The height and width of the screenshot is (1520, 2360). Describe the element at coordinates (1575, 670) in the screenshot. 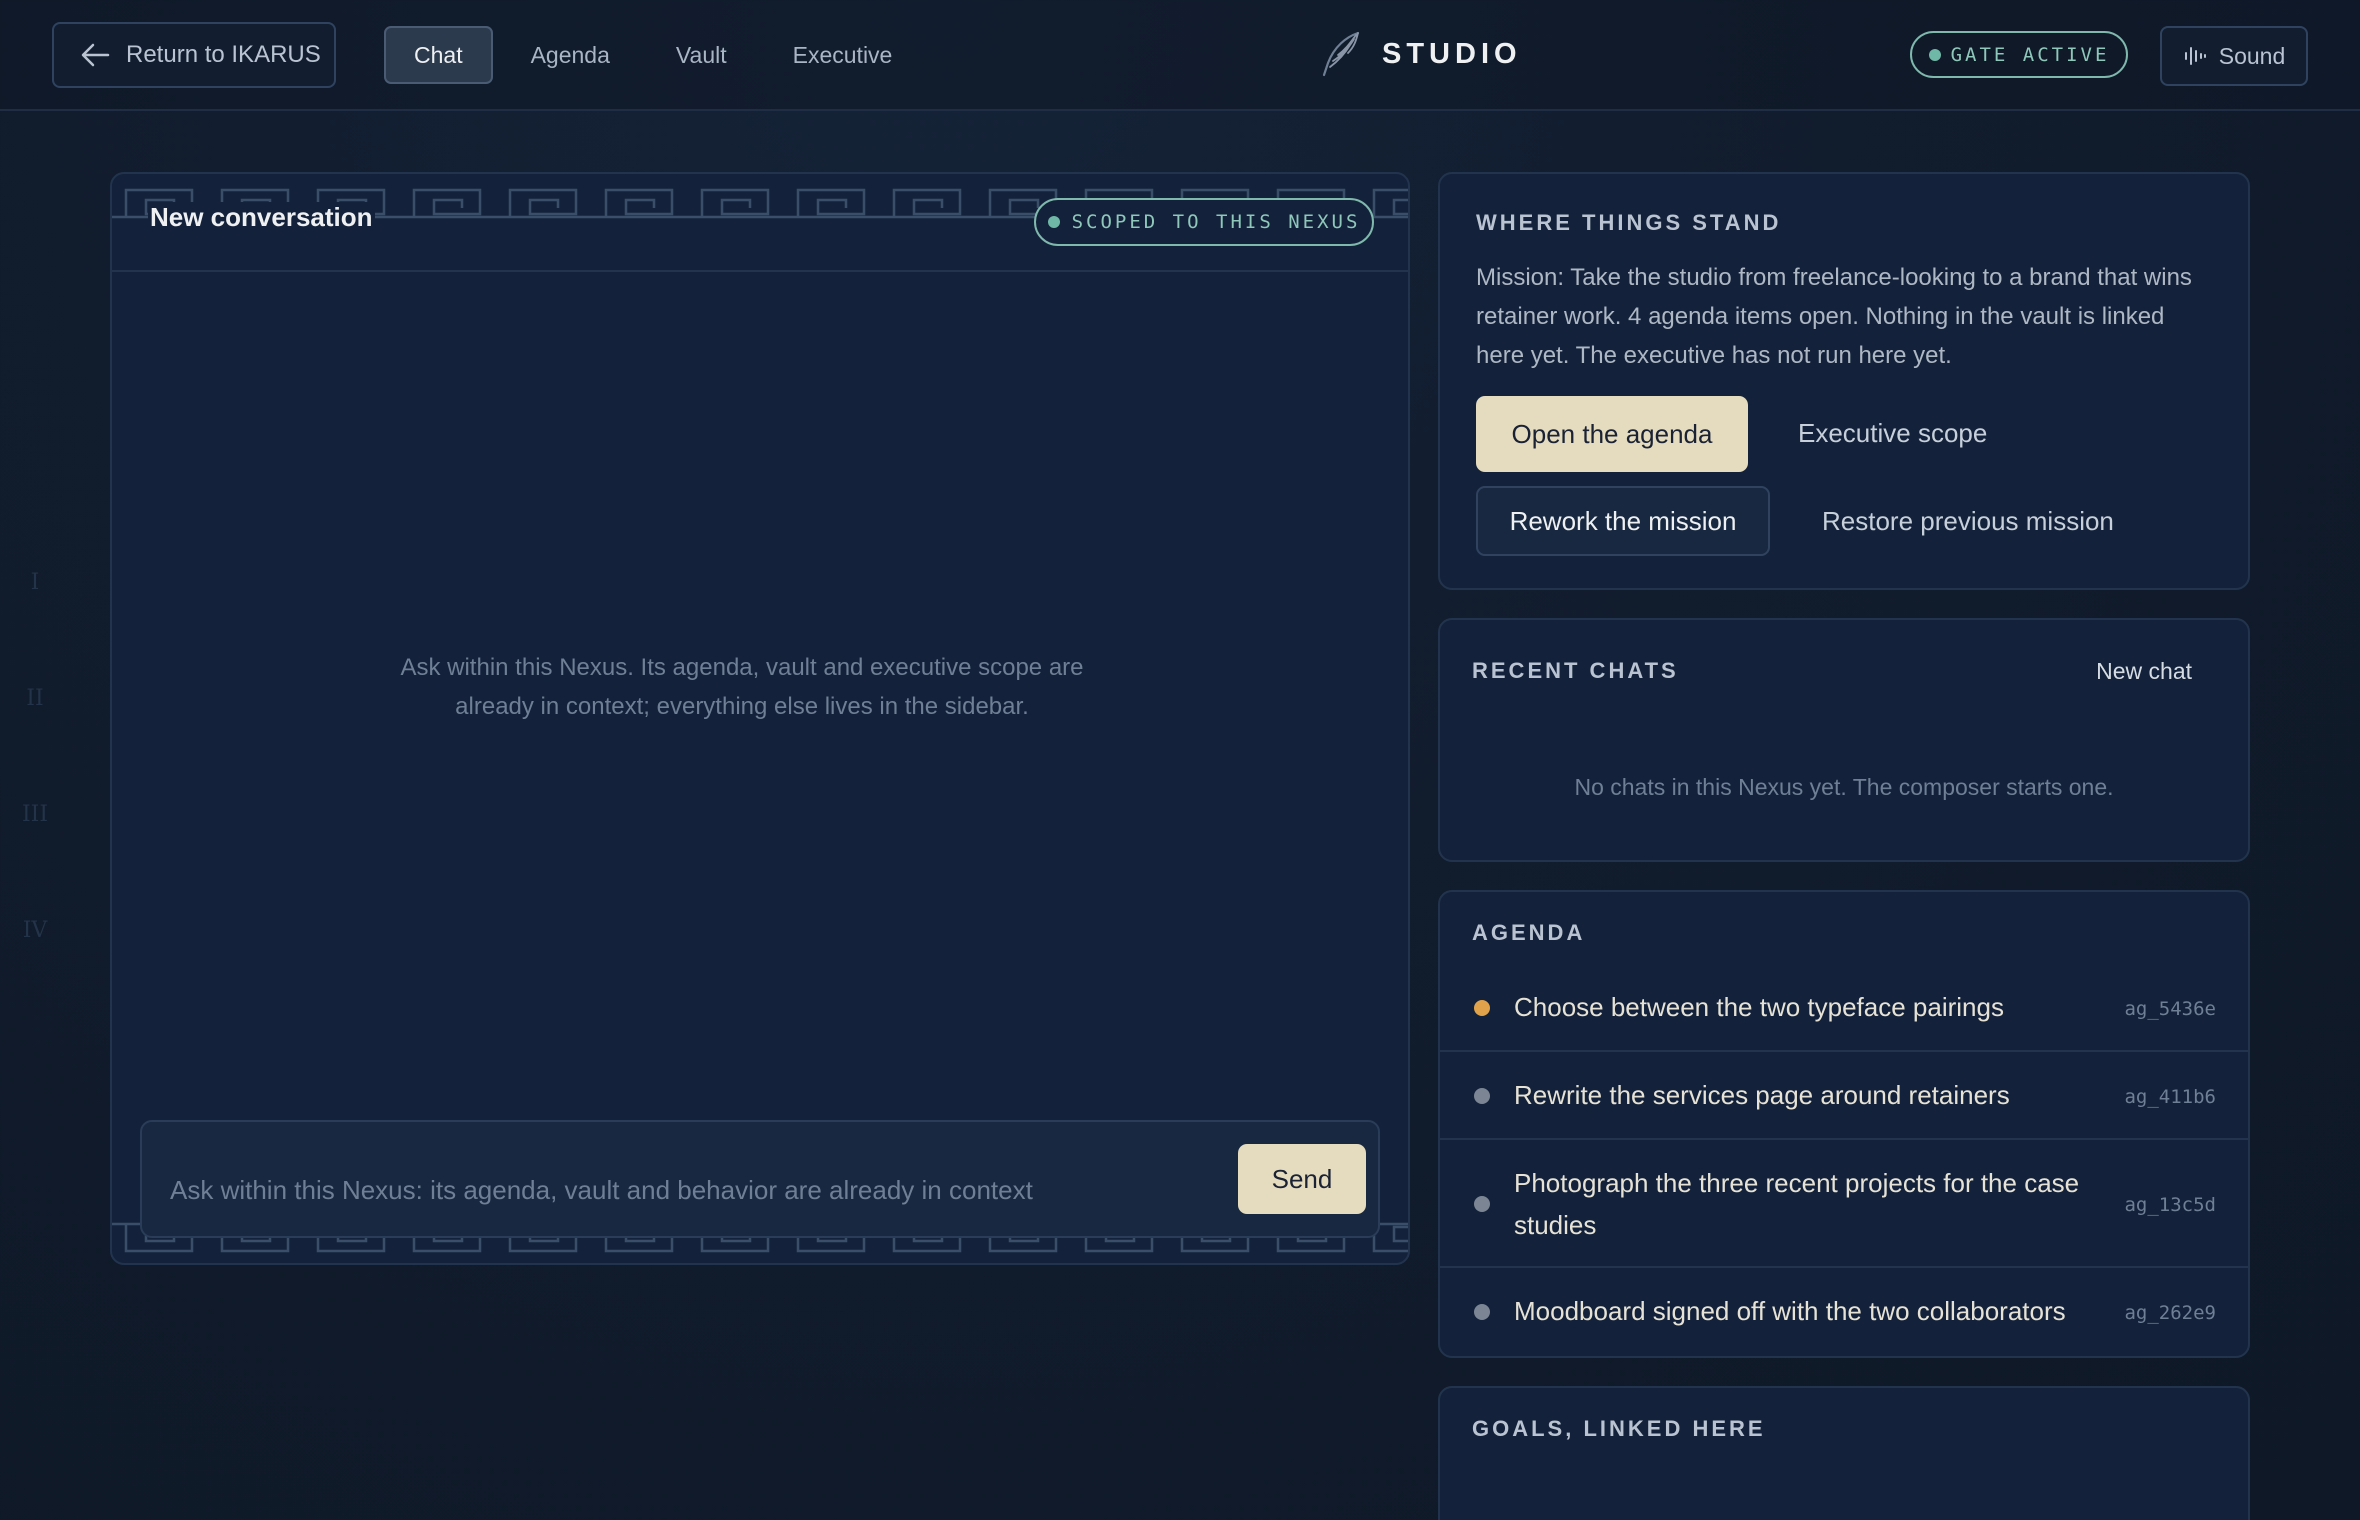

I see `card-heading: RECENT CHATS` at that location.